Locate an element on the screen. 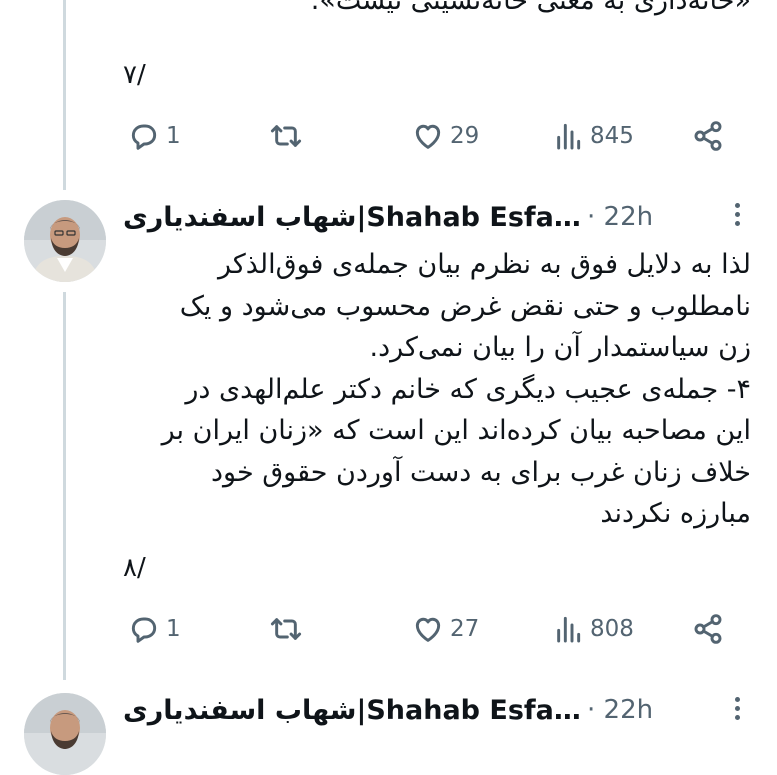  like-count: 29 is located at coordinates (465, 136).